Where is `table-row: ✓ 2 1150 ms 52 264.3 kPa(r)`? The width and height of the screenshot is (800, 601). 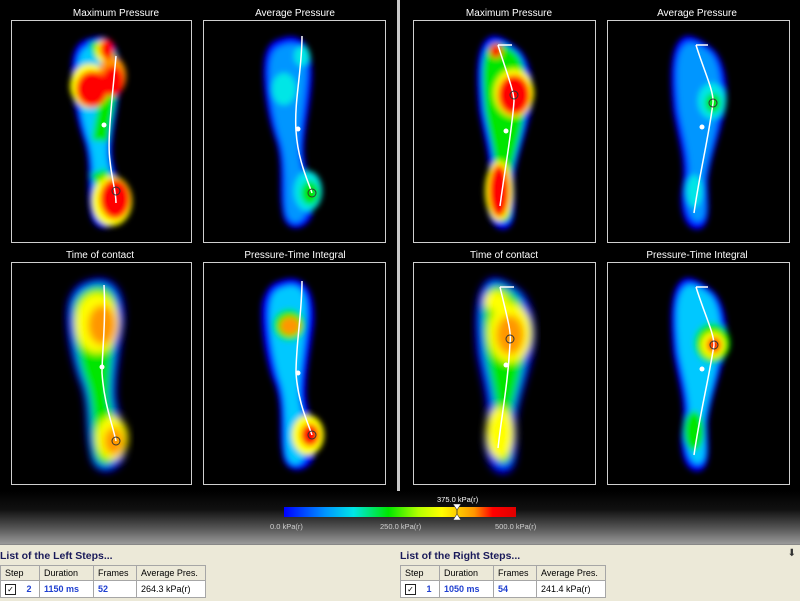 table-row: ✓ 2 1150 ms 52 264.3 kPa(r) is located at coordinates (103, 589).